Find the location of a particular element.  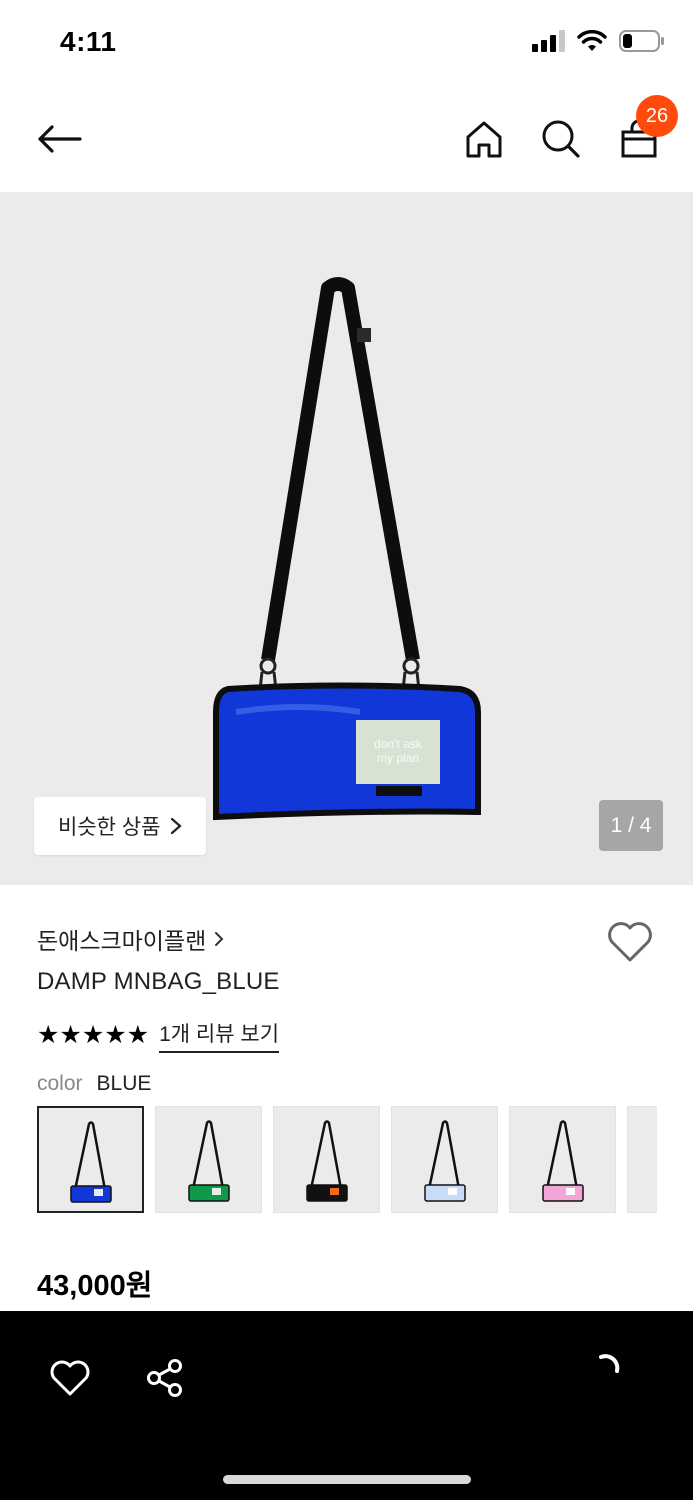

wishlist-button is located at coordinates (630, 944).